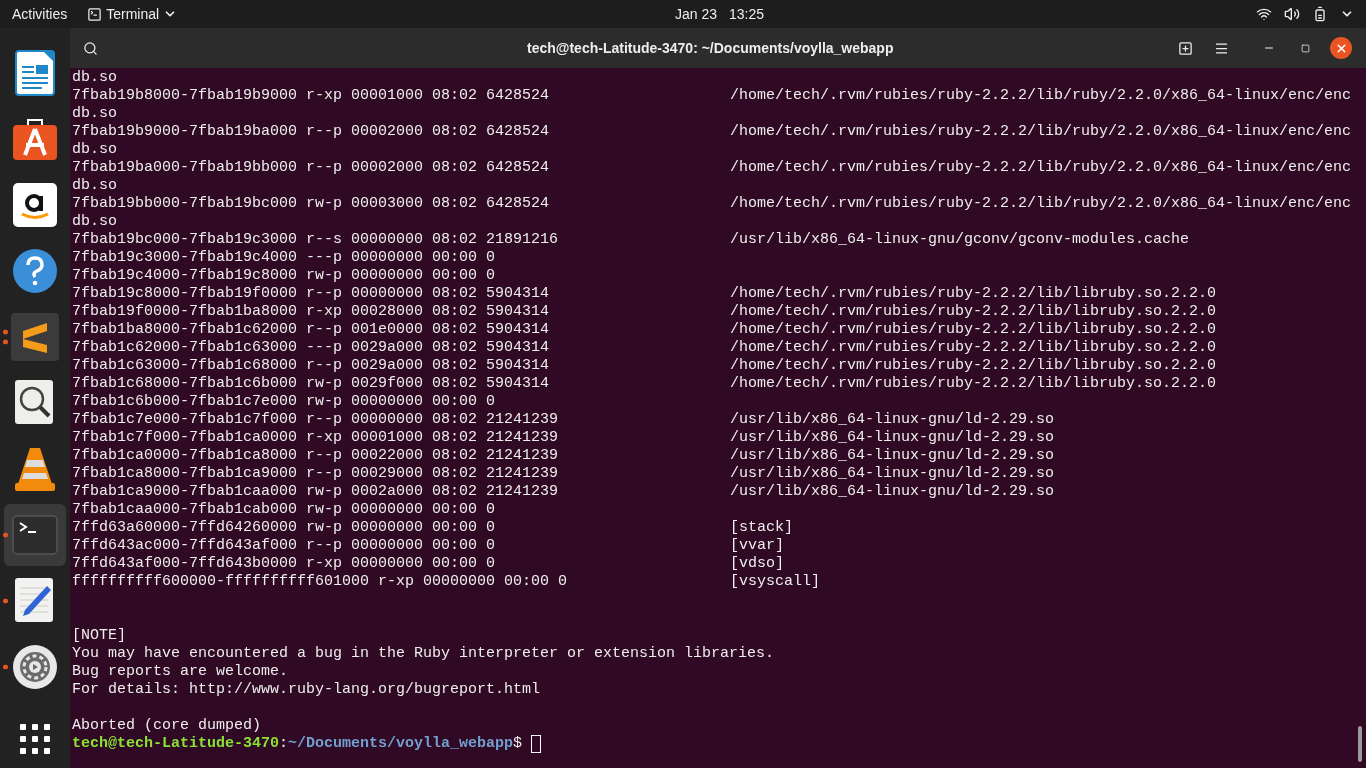 This screenshot has width=1366, height=768. I want to click on shopping-bag-icon, so click(35, 139).